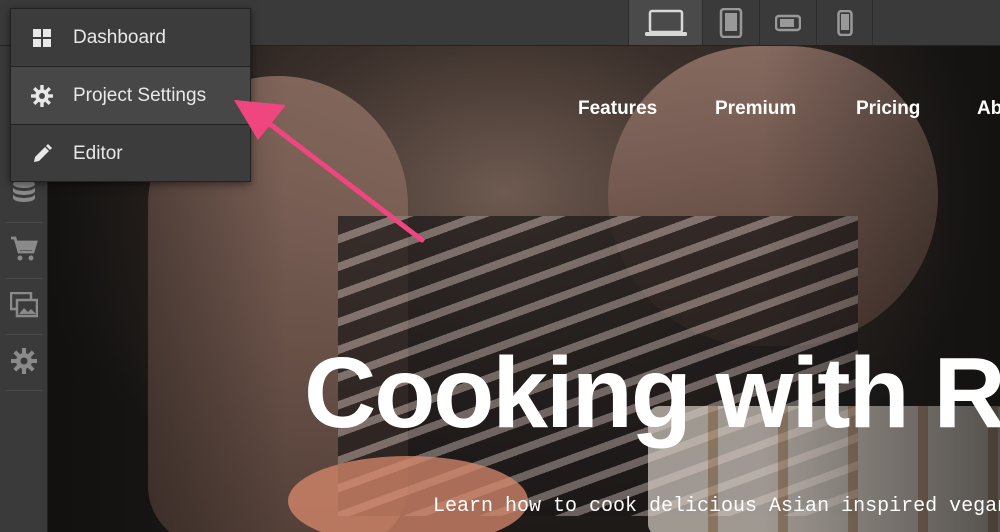  I want to click on site-nav-about: Ab, so click(988, 109).